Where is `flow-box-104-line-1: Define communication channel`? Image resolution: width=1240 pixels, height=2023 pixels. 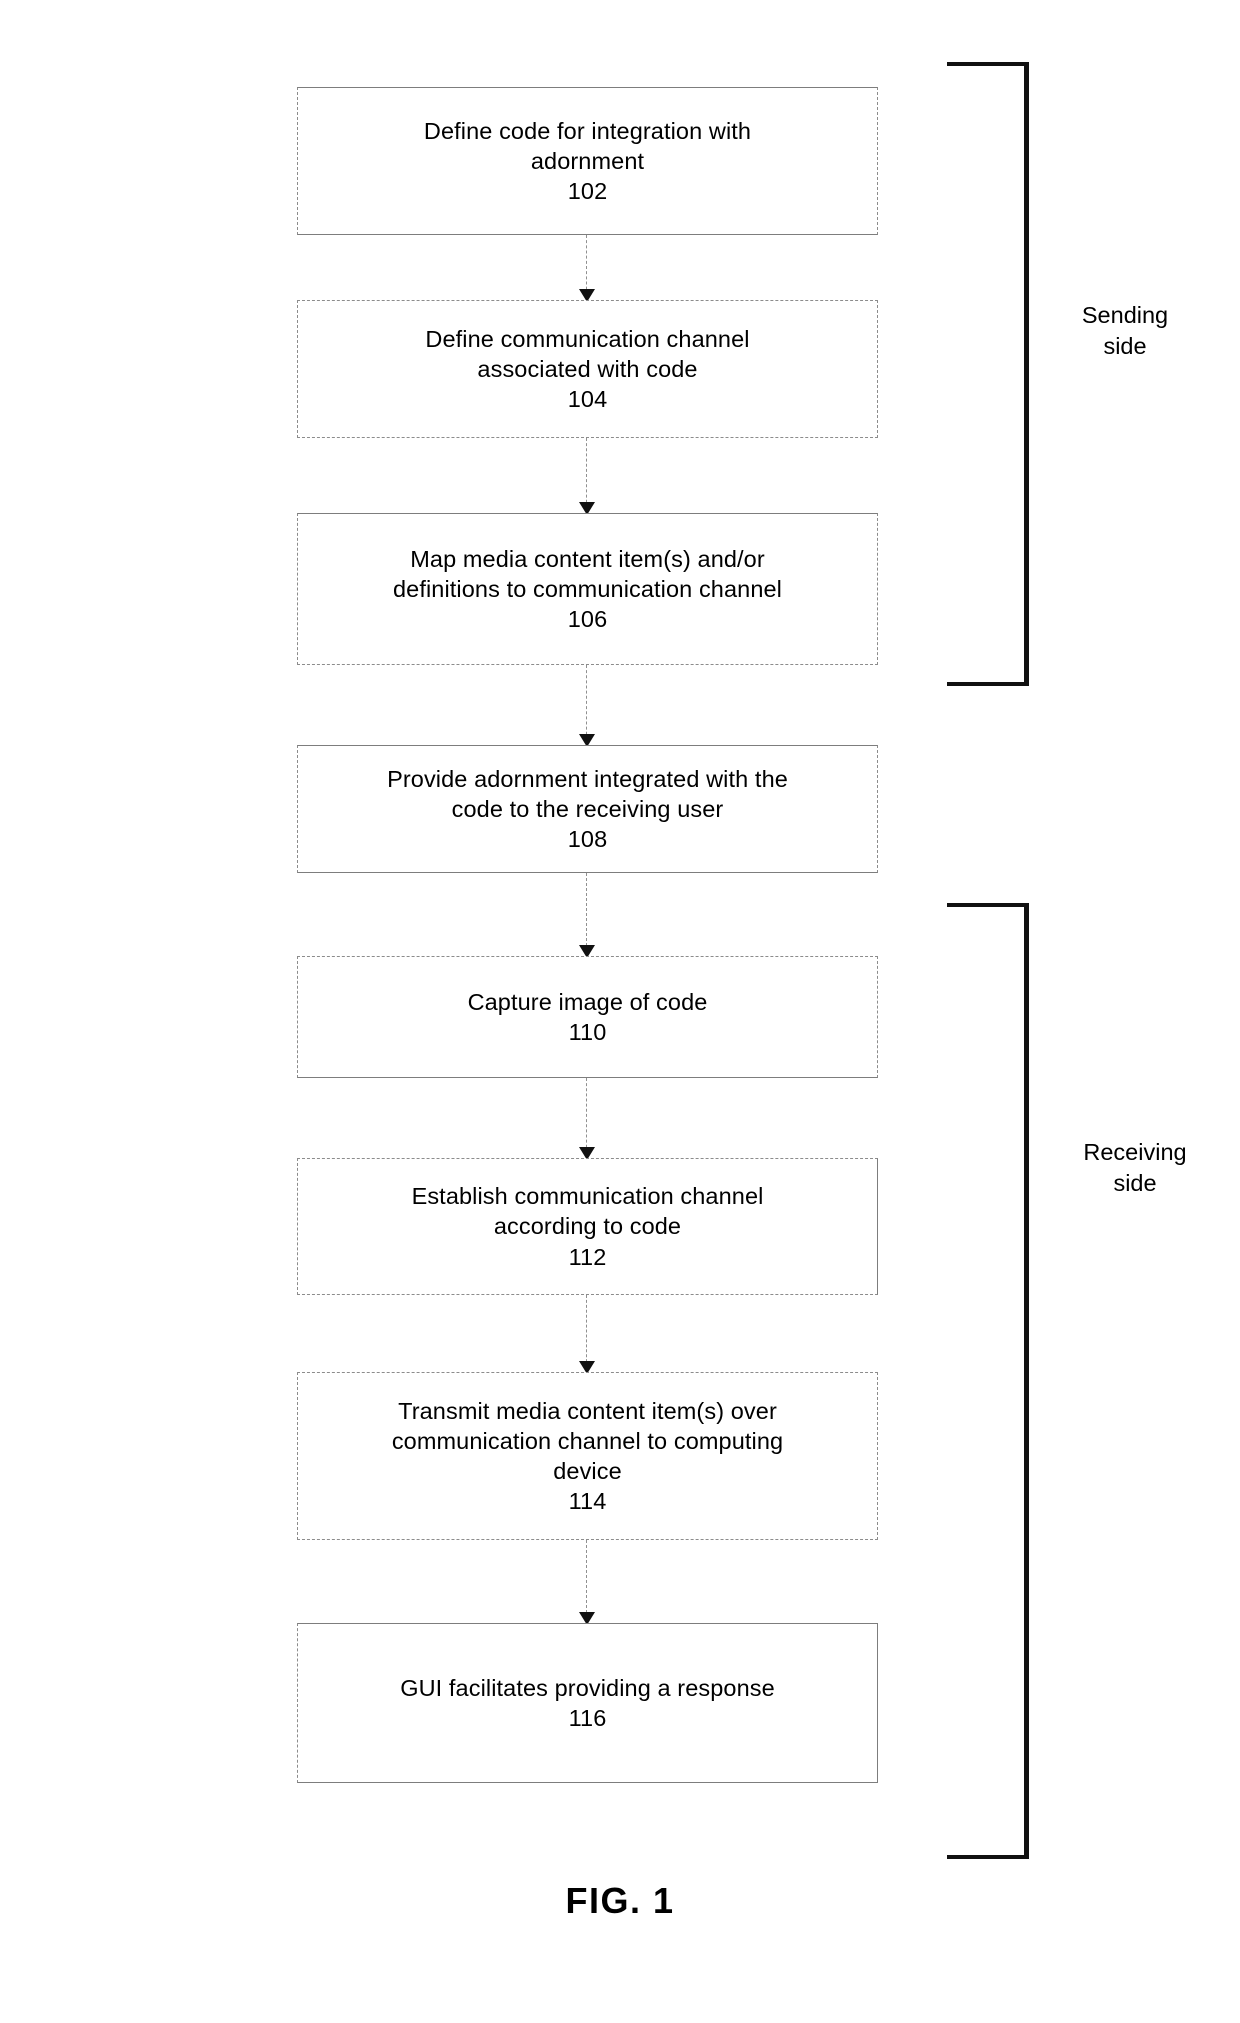 flow-box-104-line-1: Define communication channel is located at coordinates (587, 338).